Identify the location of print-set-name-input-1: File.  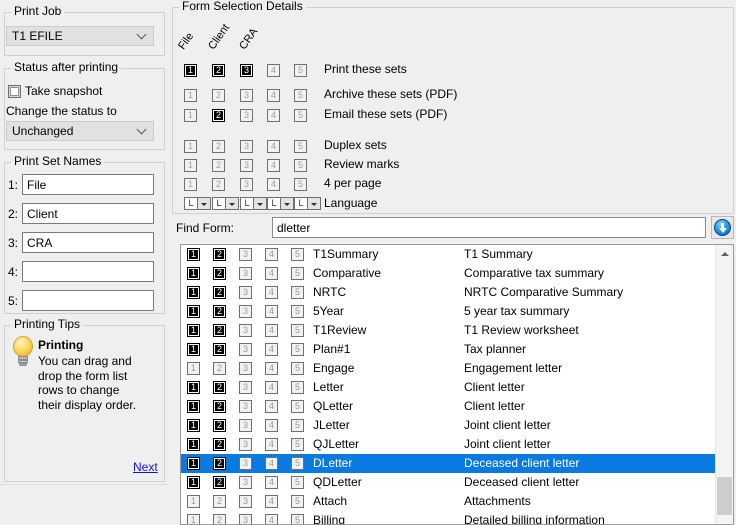
(88, 184).